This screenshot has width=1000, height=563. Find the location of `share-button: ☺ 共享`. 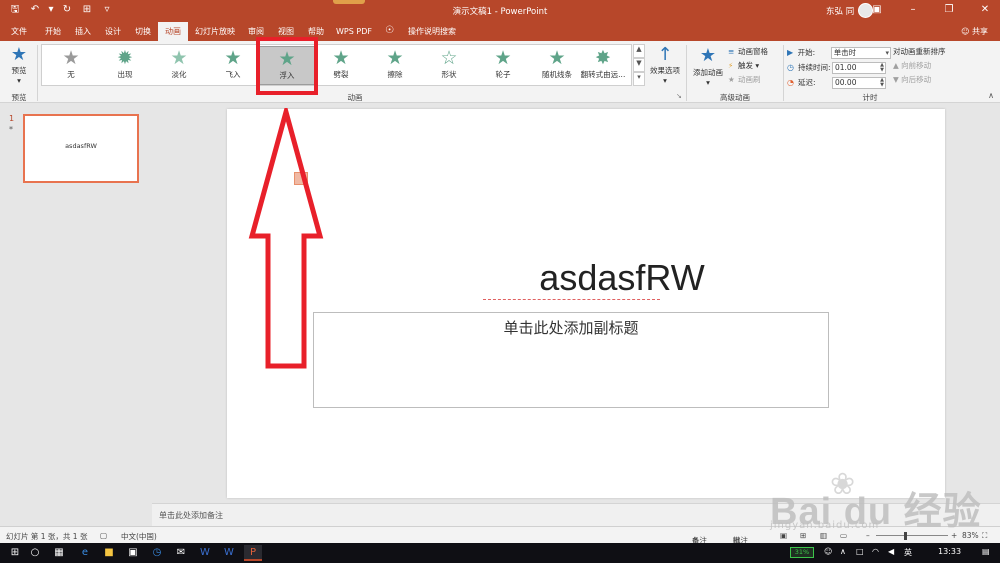

share-button: ☺ 共享 is located at coordinates (974, 31).